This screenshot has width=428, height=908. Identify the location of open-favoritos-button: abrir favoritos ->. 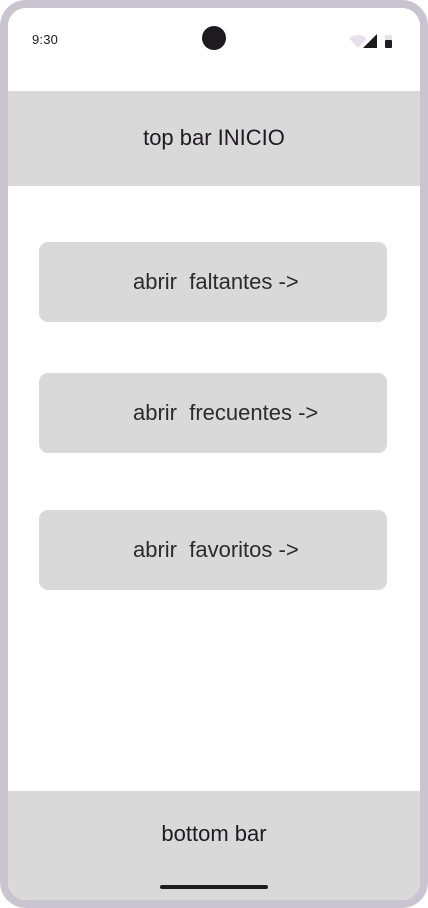
(213, 550).